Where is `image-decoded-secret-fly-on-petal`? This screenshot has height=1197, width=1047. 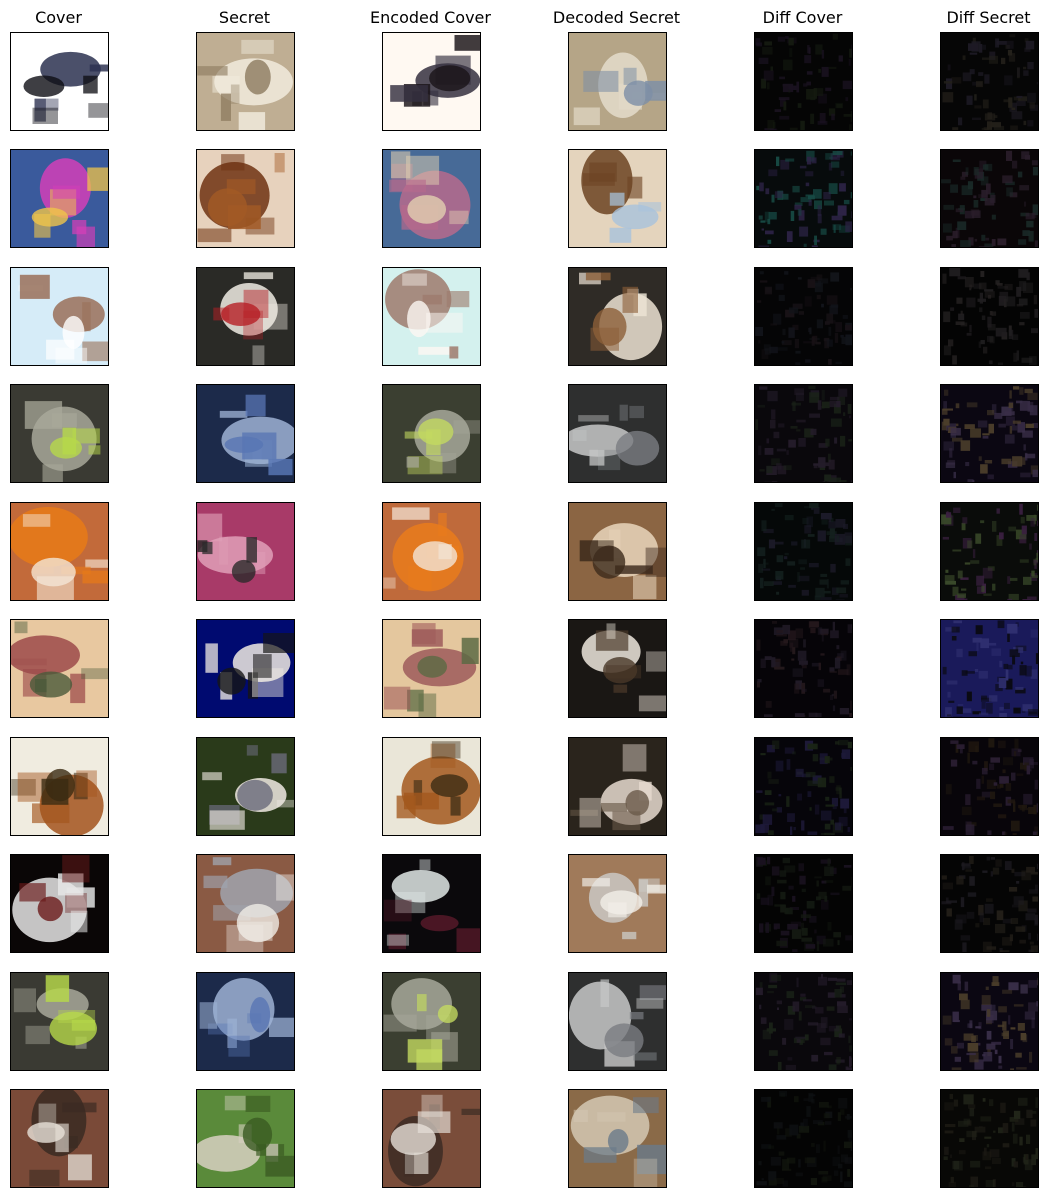 image-decoded-secret-fly-on-petal is located at coordinates (617, 551).